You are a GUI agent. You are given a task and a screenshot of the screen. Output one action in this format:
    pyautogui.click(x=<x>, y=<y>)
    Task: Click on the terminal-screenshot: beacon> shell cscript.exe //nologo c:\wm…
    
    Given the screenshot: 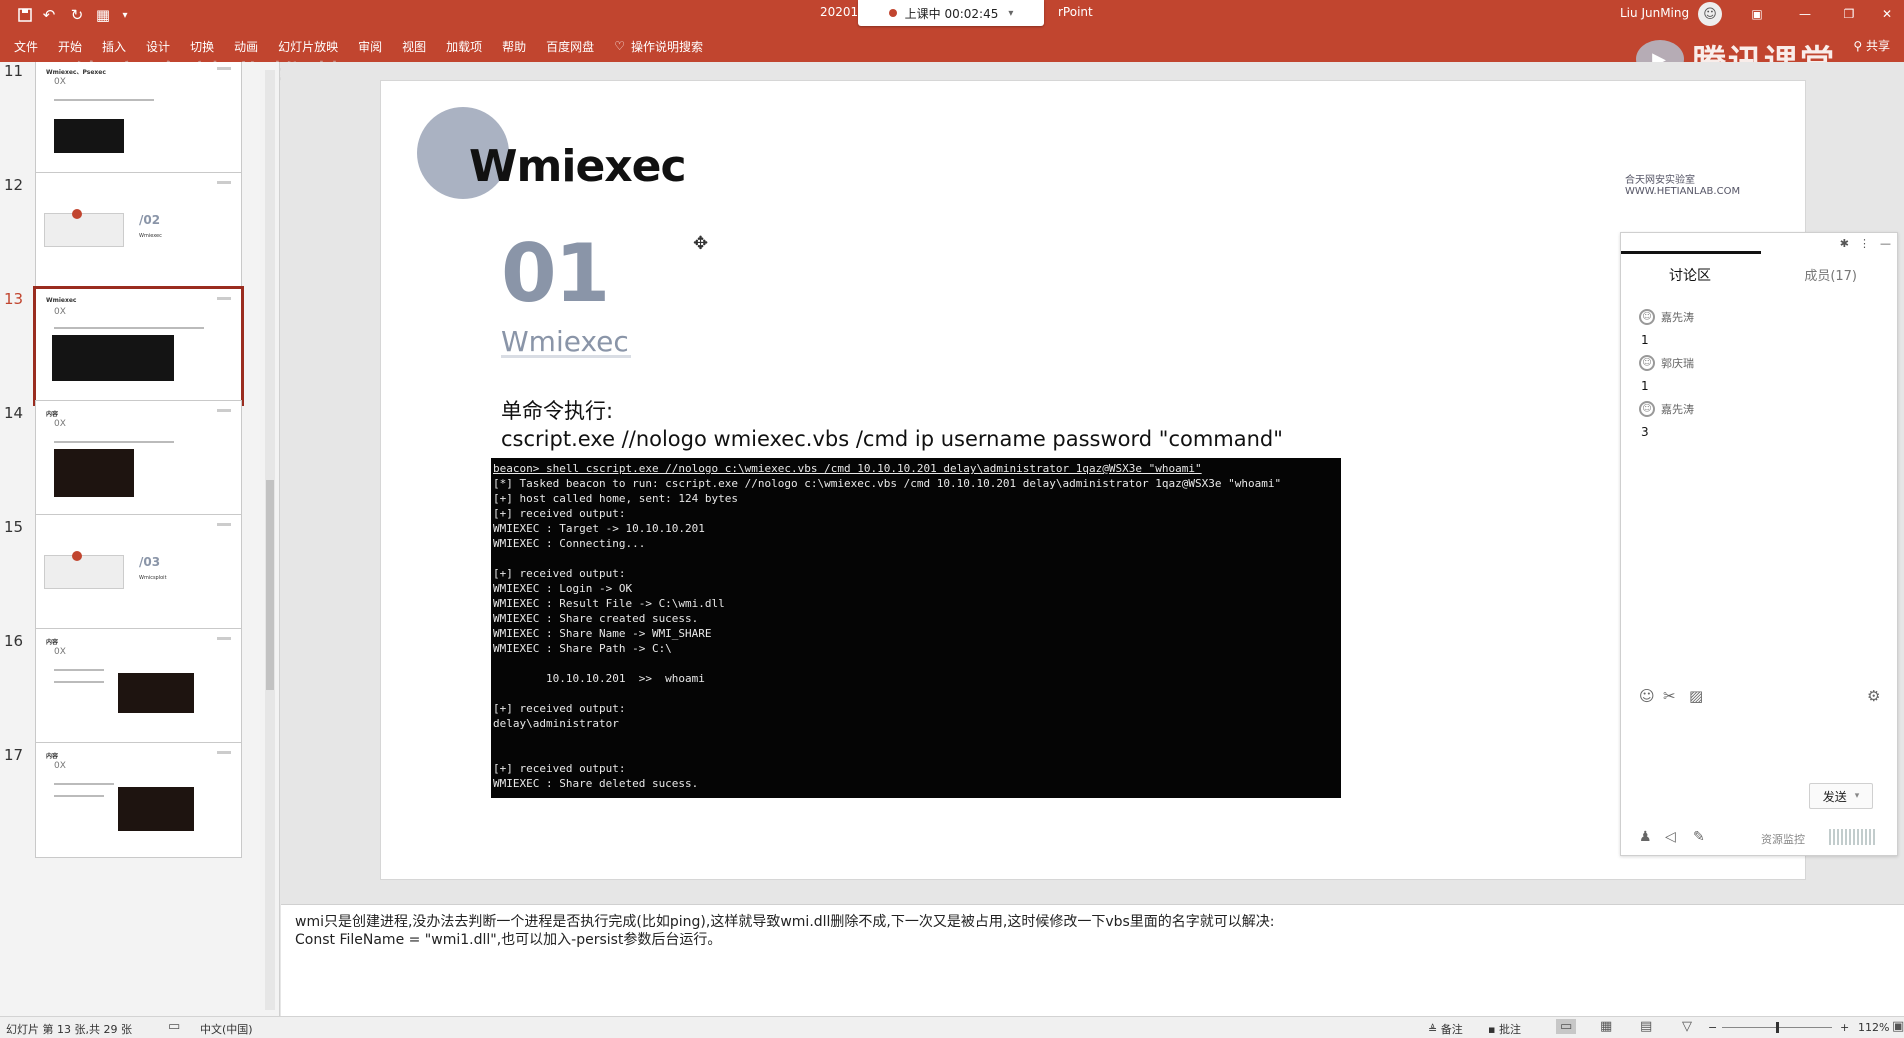 What is the action you would take?
    pyautogui.click(x=916, y=628)
    